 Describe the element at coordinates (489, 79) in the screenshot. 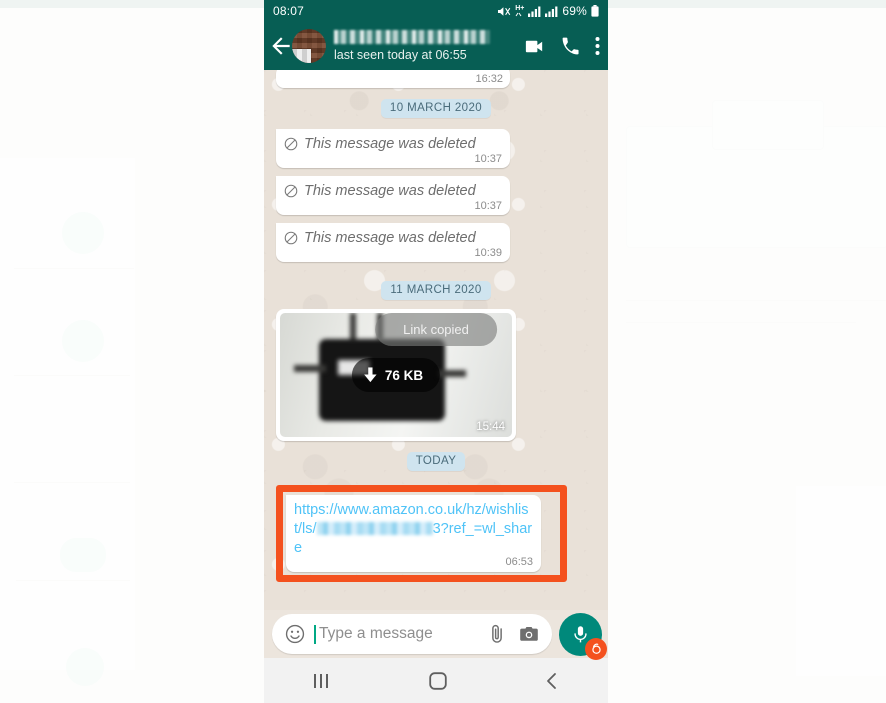

I see `message-time: 16:32` at that location.